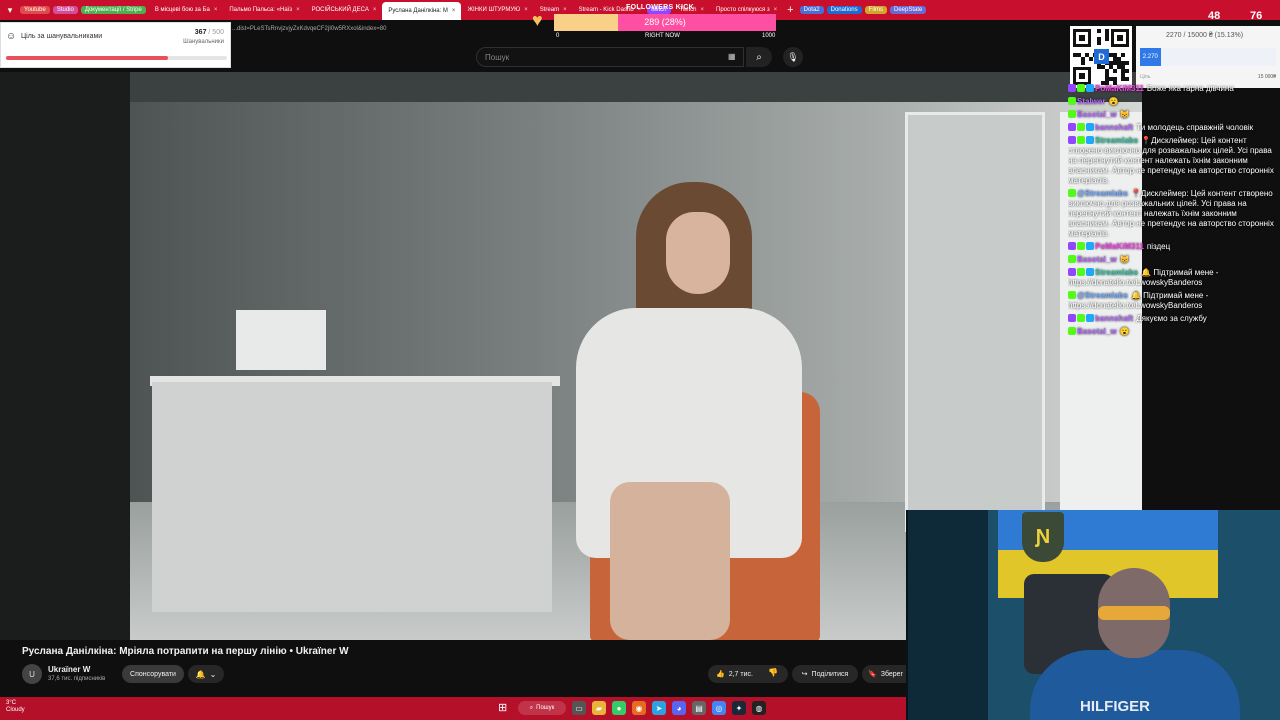  What do you see at coordinates (662, 36) in the screenshot?
I see `followers-kick-mid: RIGHT NOW` at bounding box center [662, 36].